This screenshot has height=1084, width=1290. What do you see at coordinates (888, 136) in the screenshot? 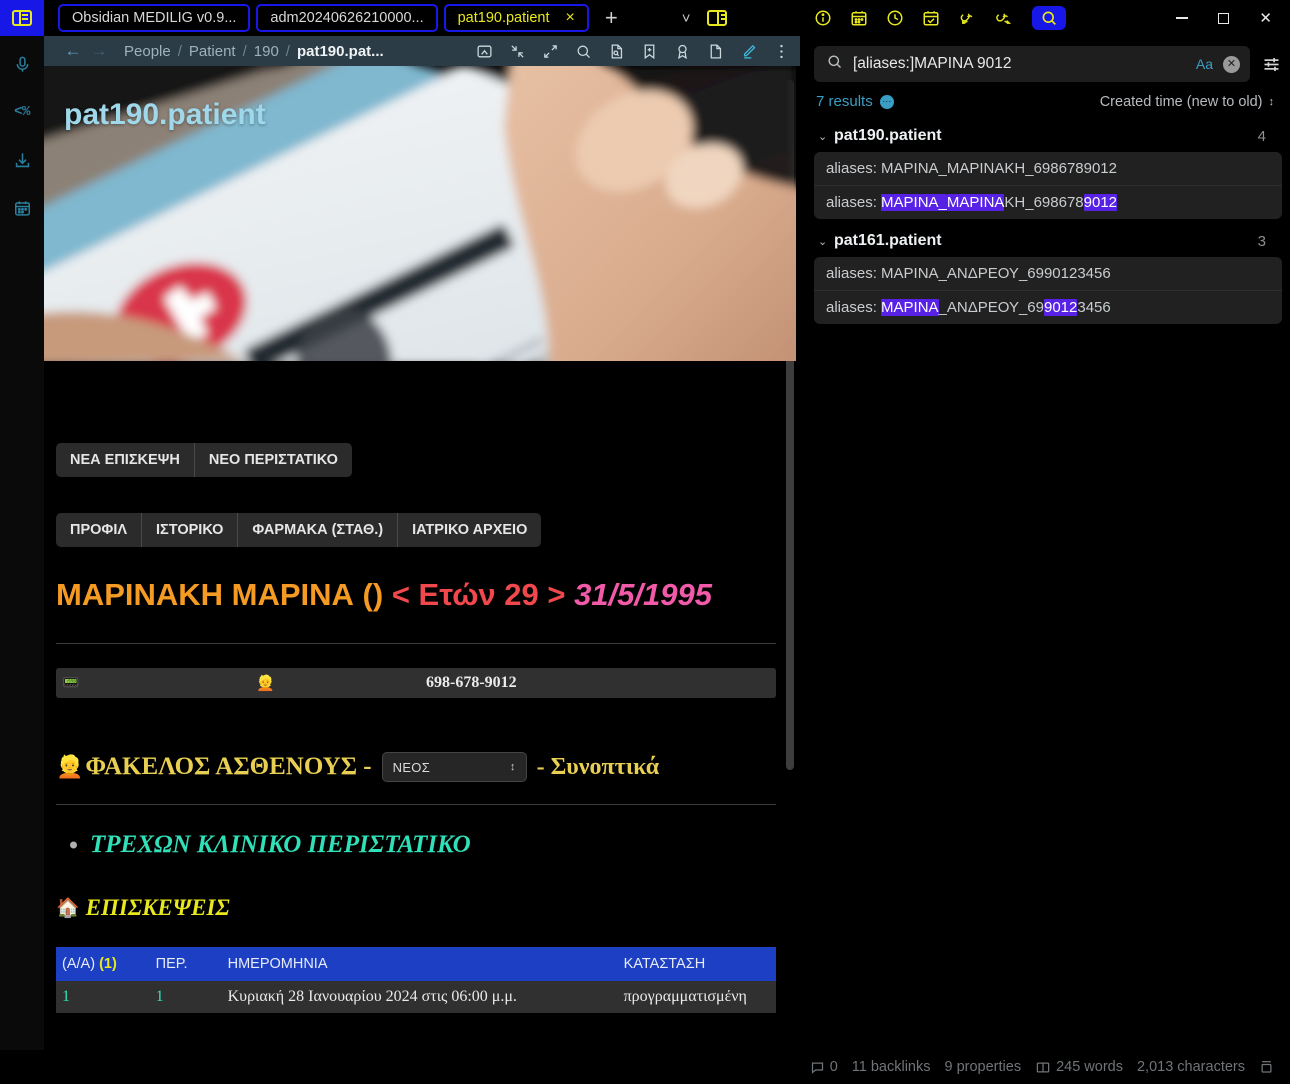
I see `result-file-name: pat190.patient` at bounding box center [888, 136].